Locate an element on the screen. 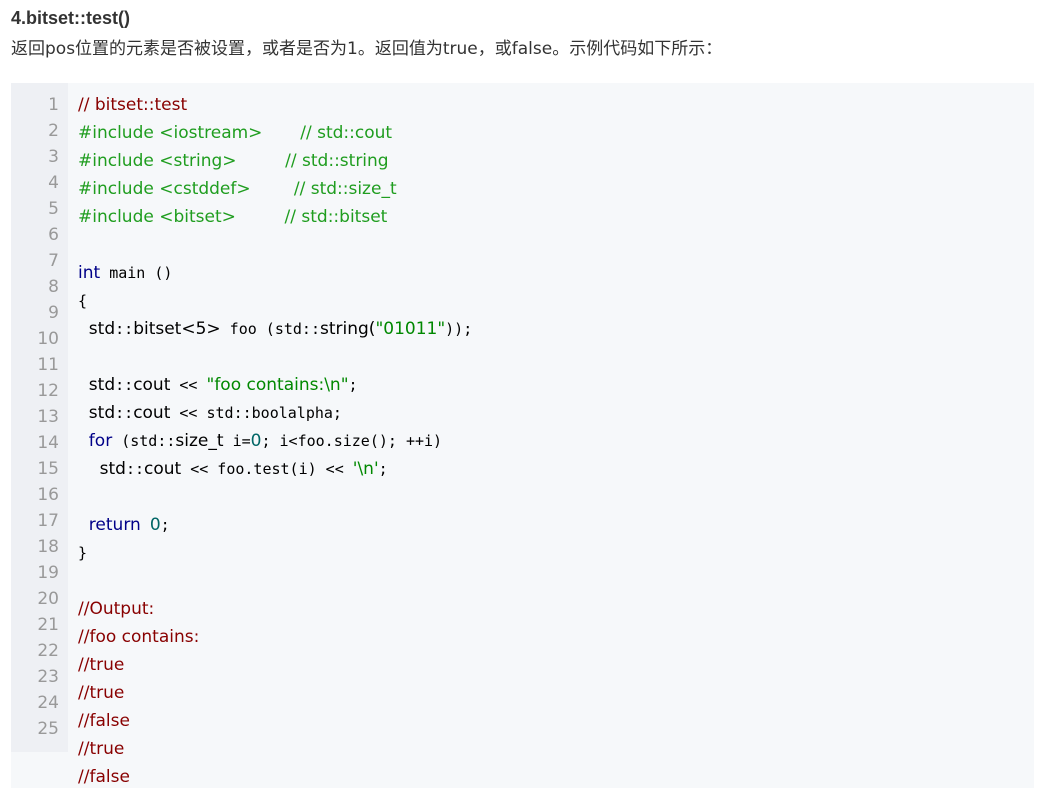 The image size is (1050, 803). line-number: 17 is located at coordinates (48, 521).